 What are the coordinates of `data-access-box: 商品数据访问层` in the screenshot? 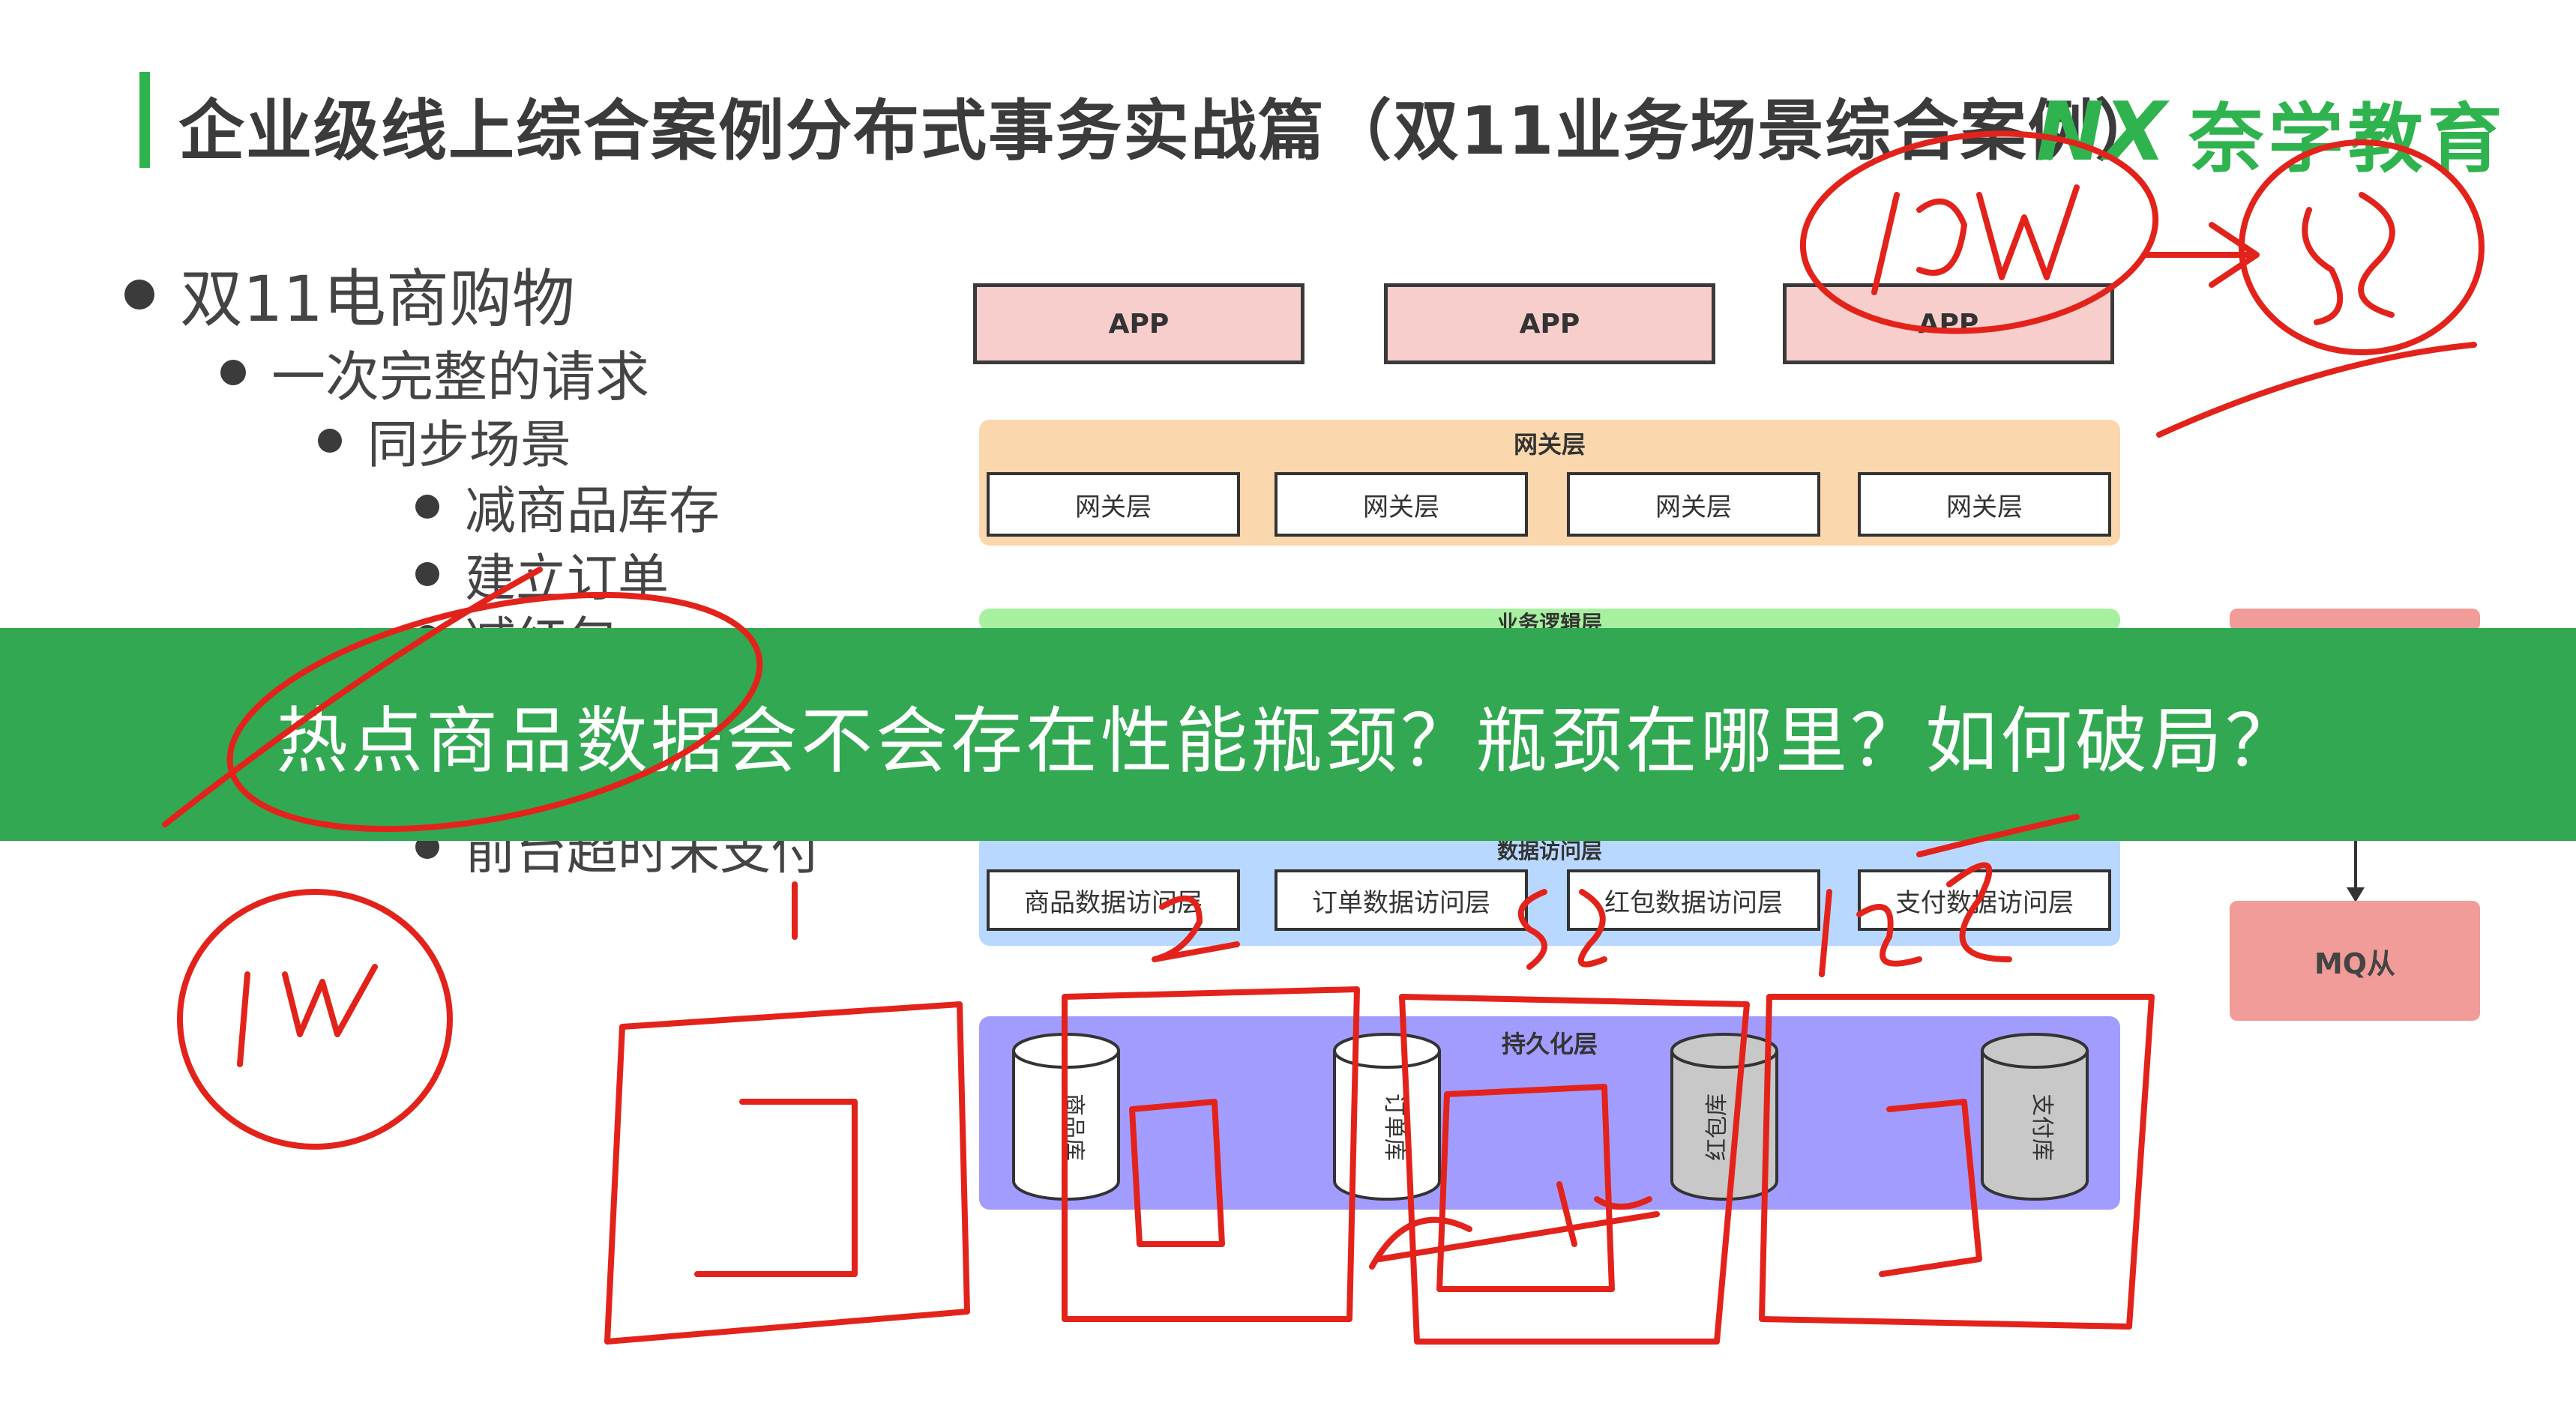 It's located at (1113, 900).